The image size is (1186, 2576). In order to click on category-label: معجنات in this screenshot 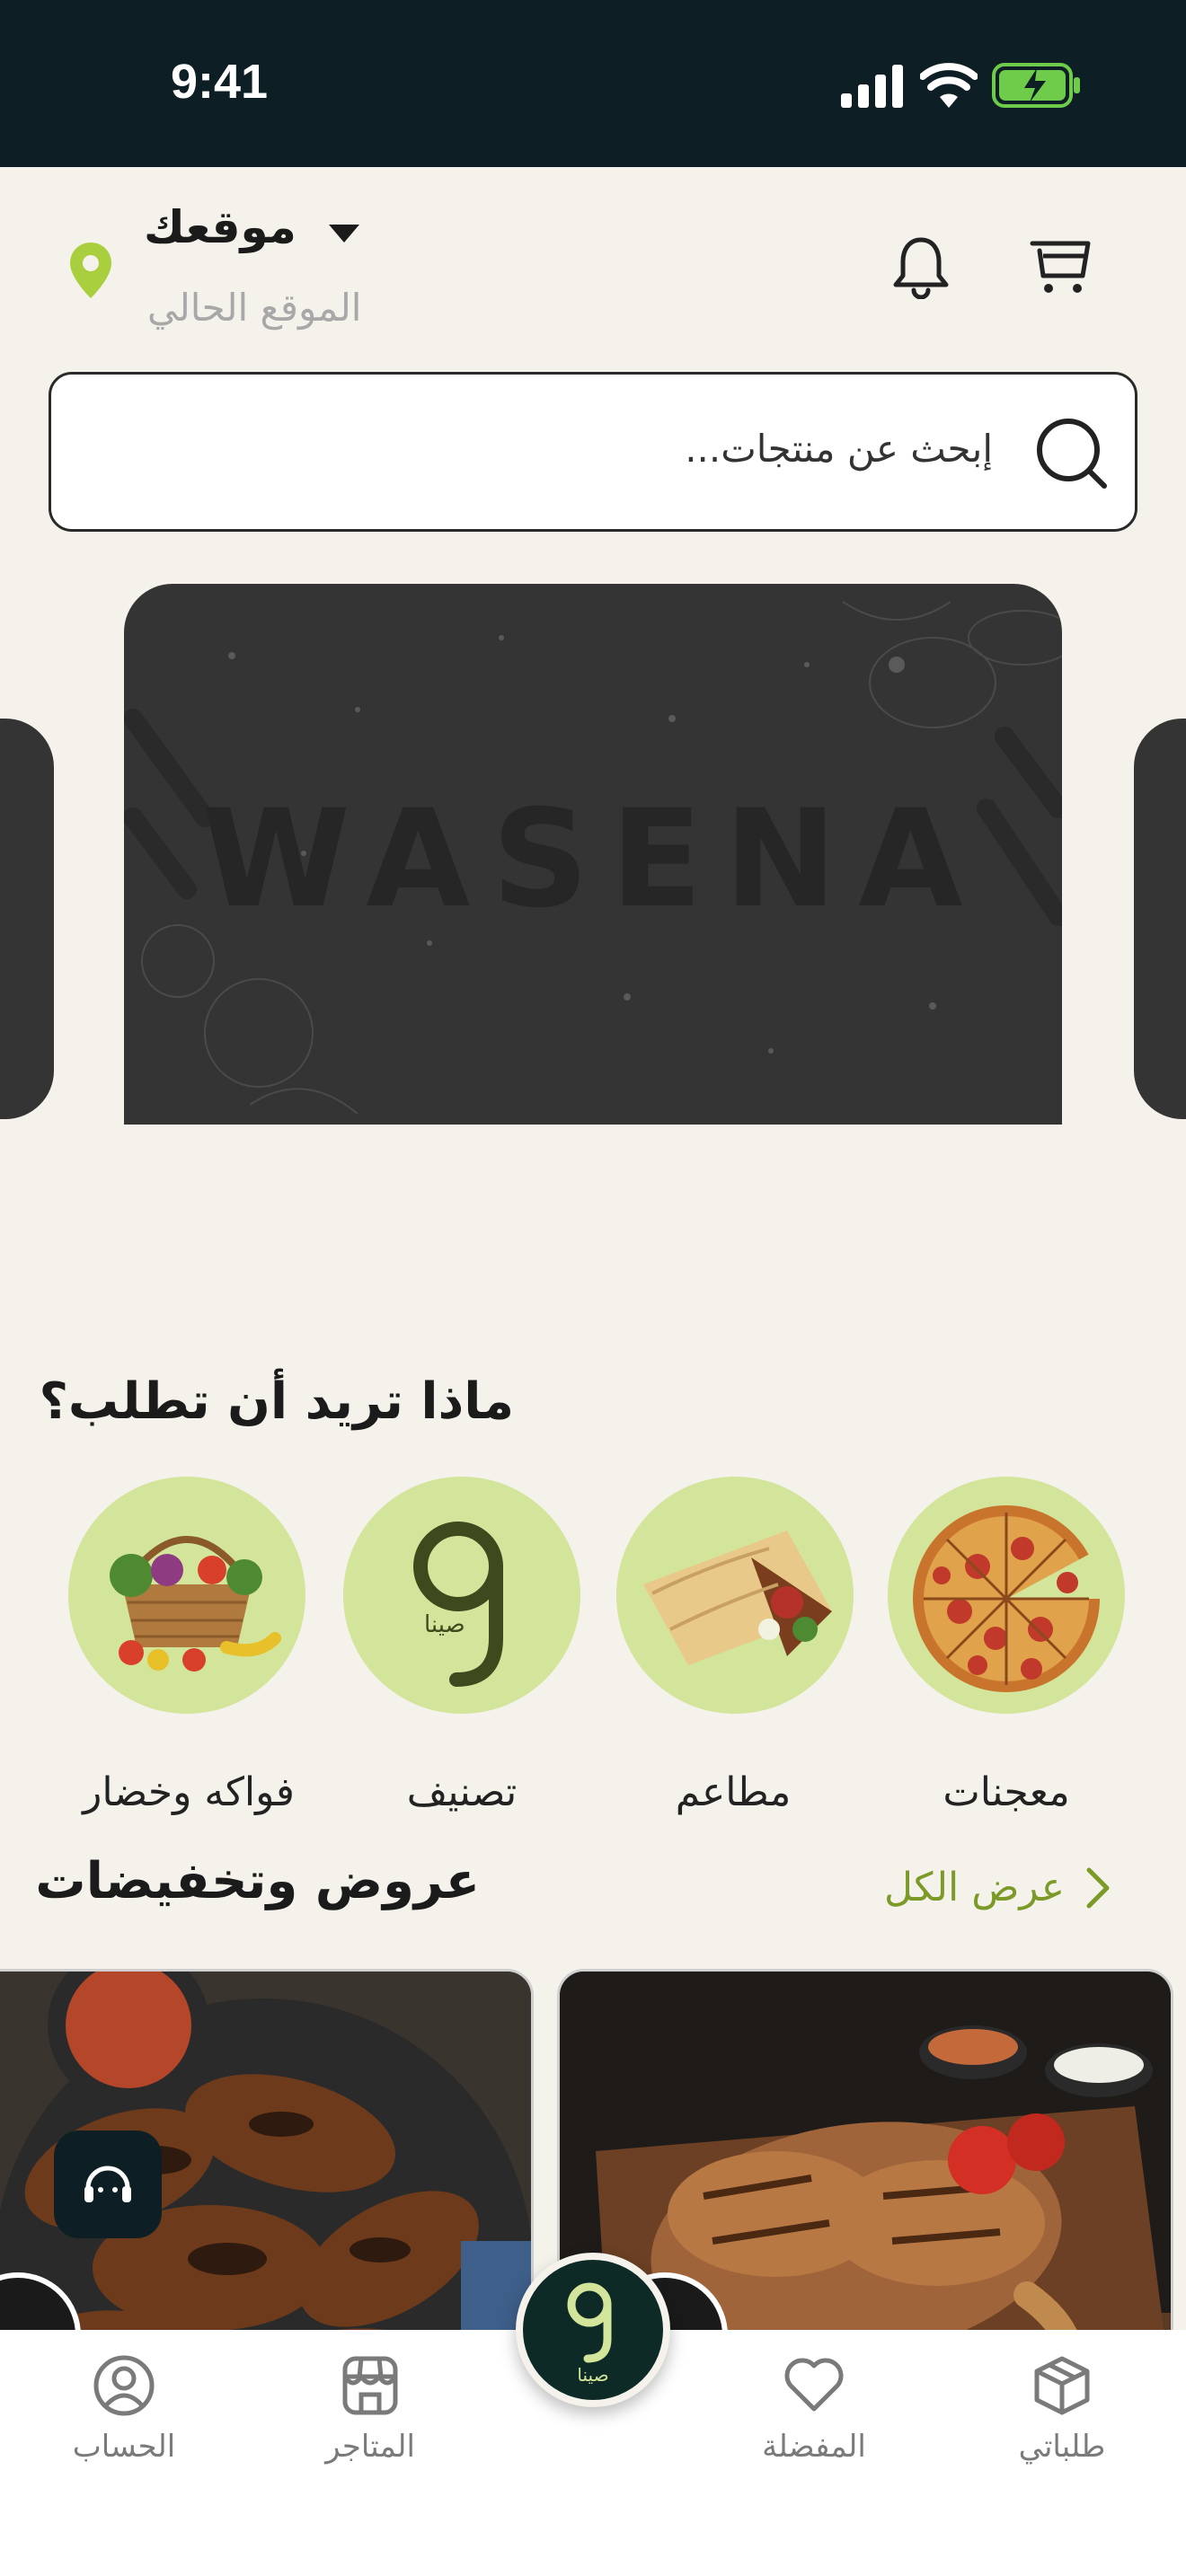, I will do `click(1006, 1792)`.